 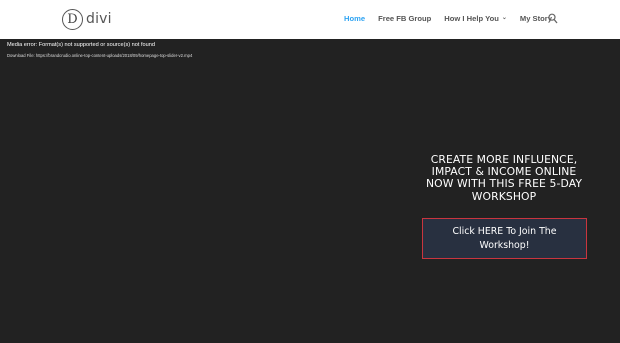 I want to click on nav-item-home: Home, so click(x=354, y=18).